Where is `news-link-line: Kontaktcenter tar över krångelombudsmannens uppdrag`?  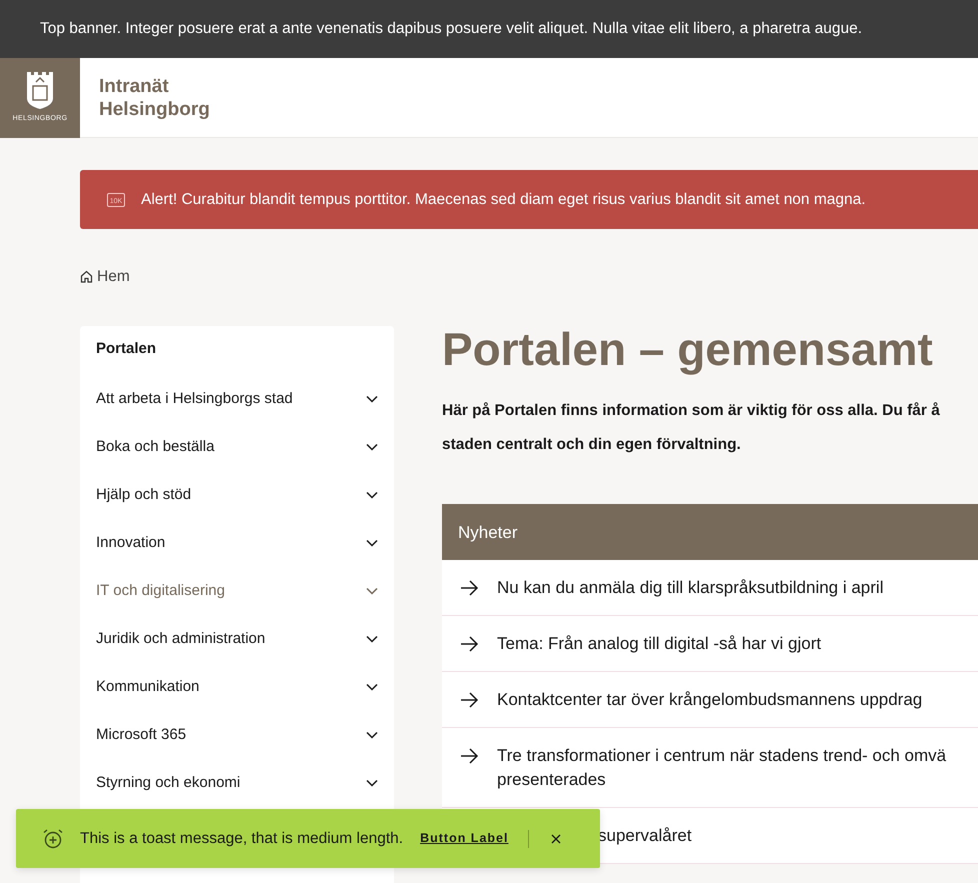 news-link-line: Kontaktcenter tar över krångelombudsmannens uppdrag is located at coordinates (709, 700).